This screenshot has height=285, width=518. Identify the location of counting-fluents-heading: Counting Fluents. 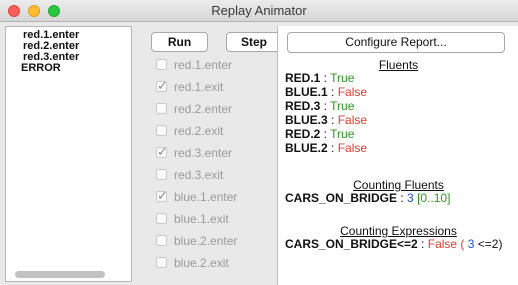
(398, 185).